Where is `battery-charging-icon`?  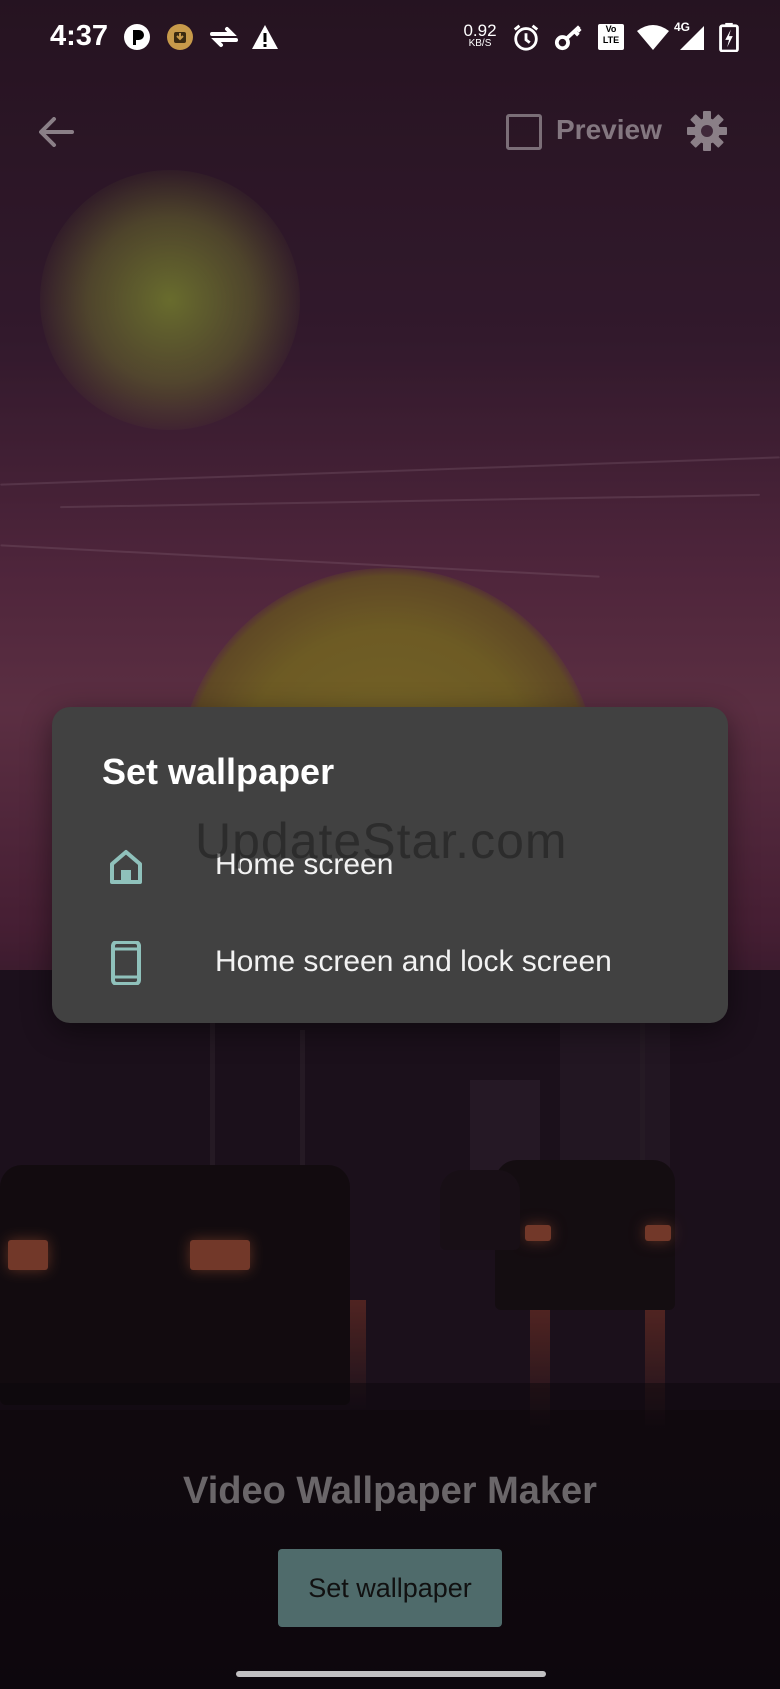 battery-charging-icon is located at coordinates (729, 37).